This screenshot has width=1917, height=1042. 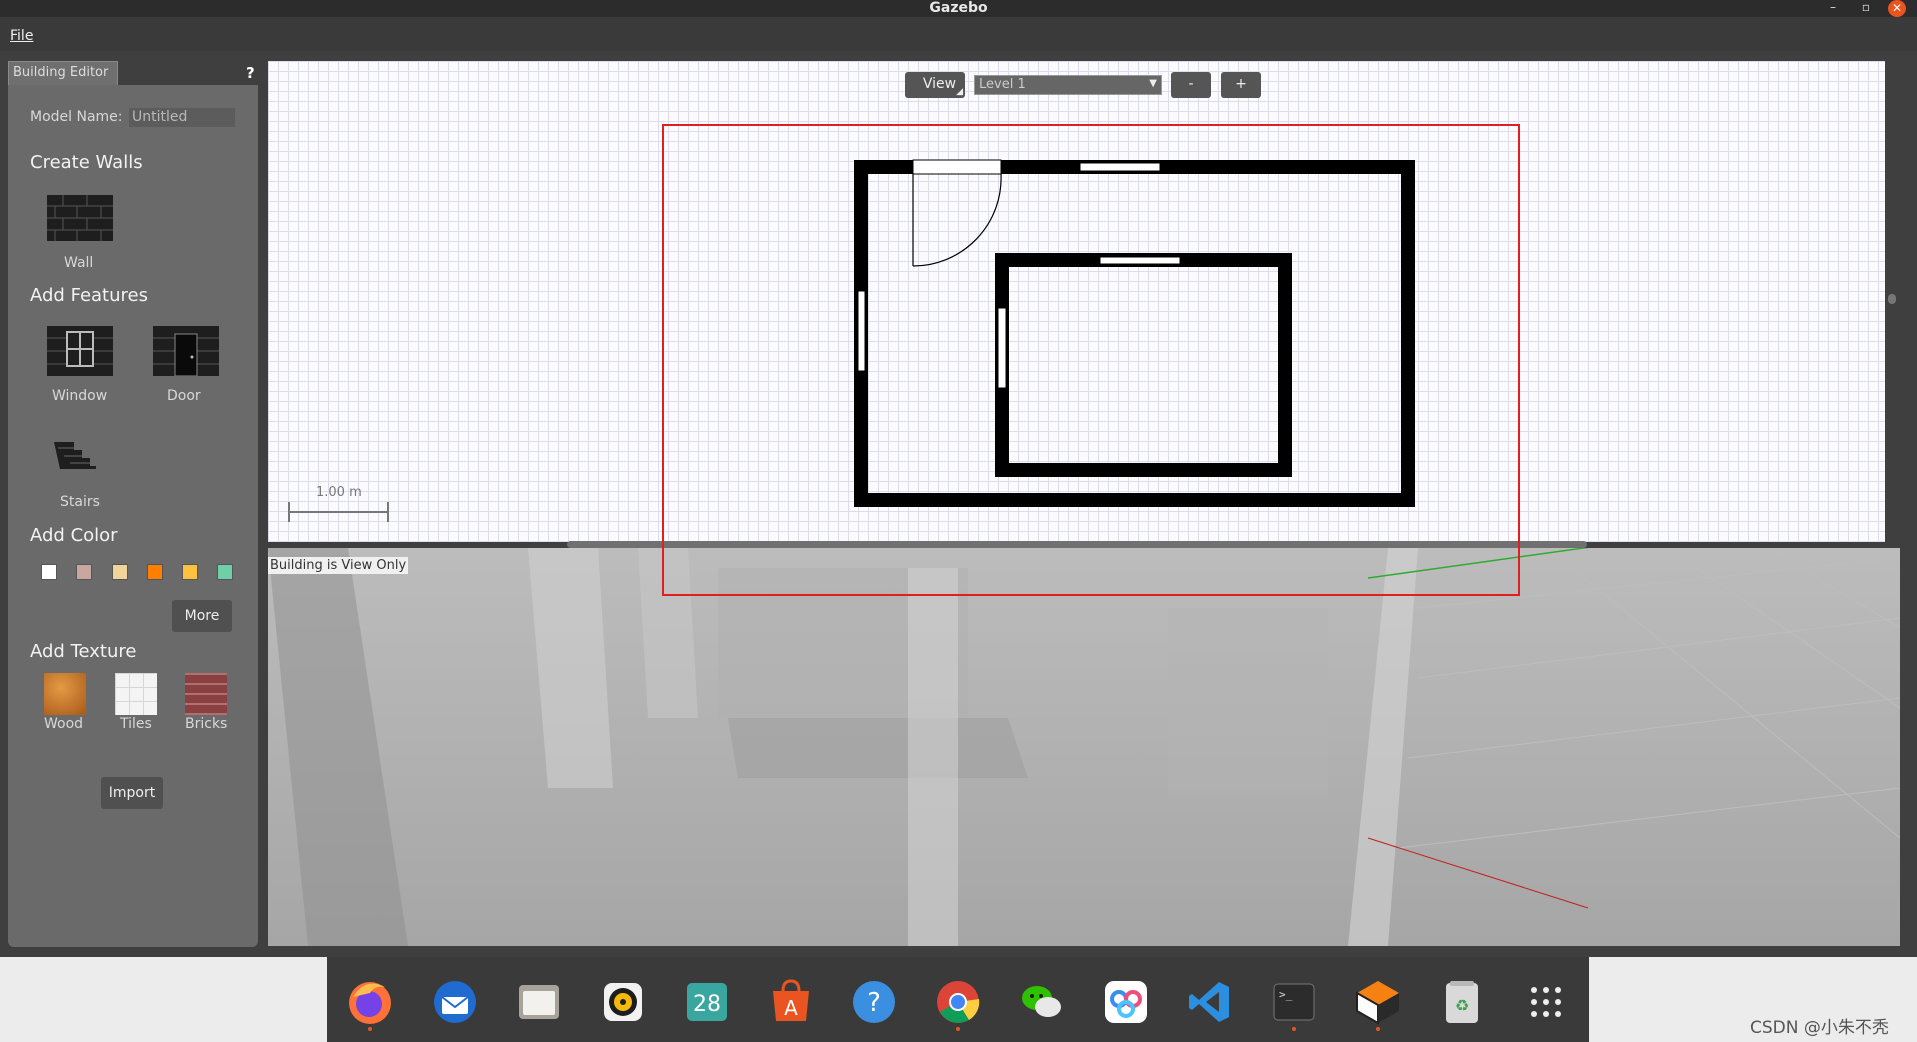 What do you see at coordinates (958, 1002) in the screenshot?
I see `chrome-icon` at bounding box center [958, 1002].